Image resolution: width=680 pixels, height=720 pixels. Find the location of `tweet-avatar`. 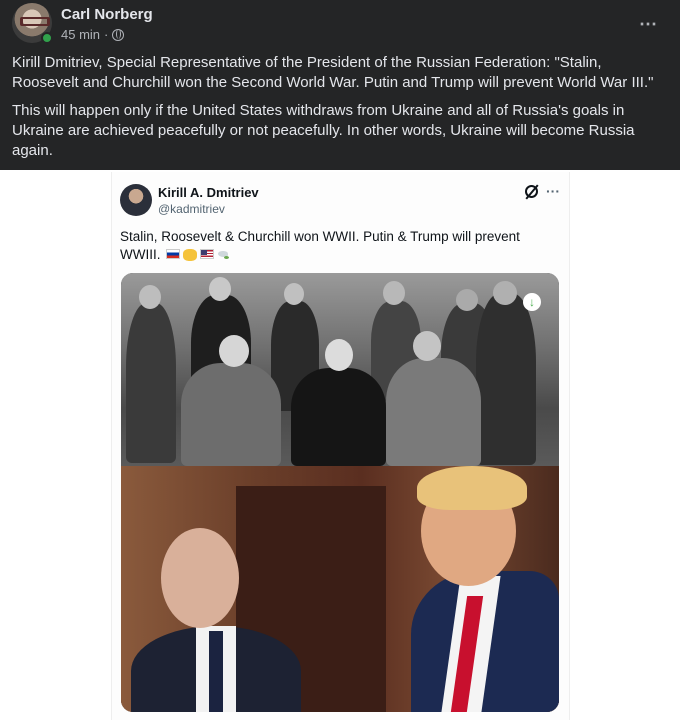

tweet-avatar is located at coordinates (136, 200).